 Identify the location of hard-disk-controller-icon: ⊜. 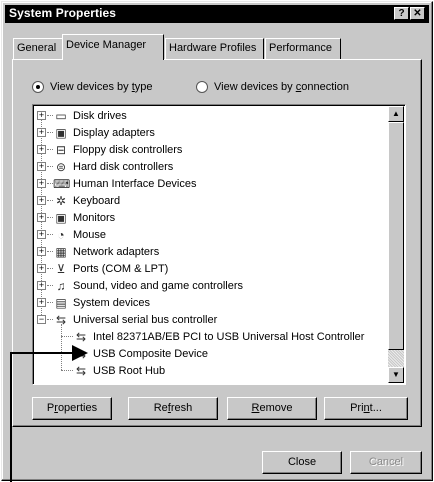
(61, 166).